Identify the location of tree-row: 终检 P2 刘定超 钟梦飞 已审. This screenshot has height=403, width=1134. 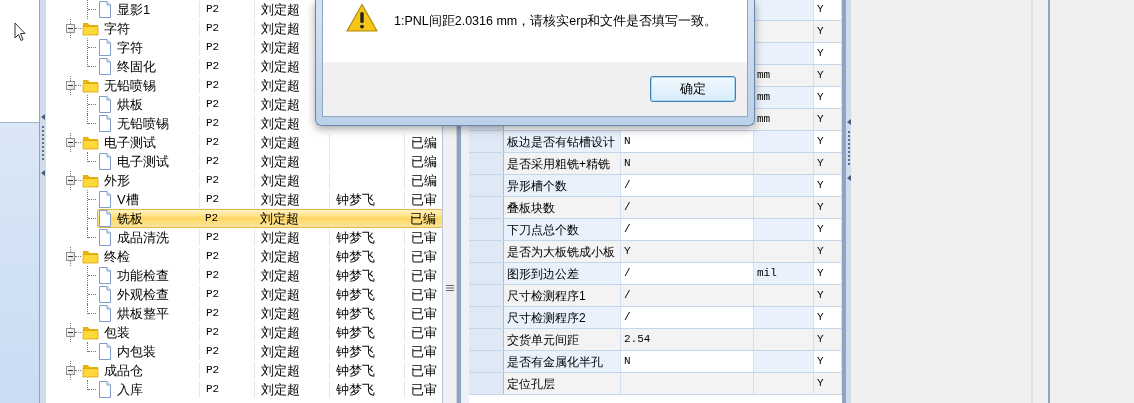
(261, 256).